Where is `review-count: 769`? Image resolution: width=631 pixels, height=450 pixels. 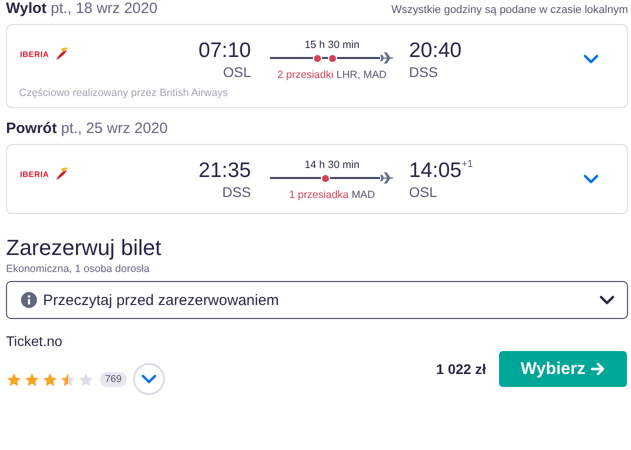 review-count: 769 is located at coordinates (113, 379).